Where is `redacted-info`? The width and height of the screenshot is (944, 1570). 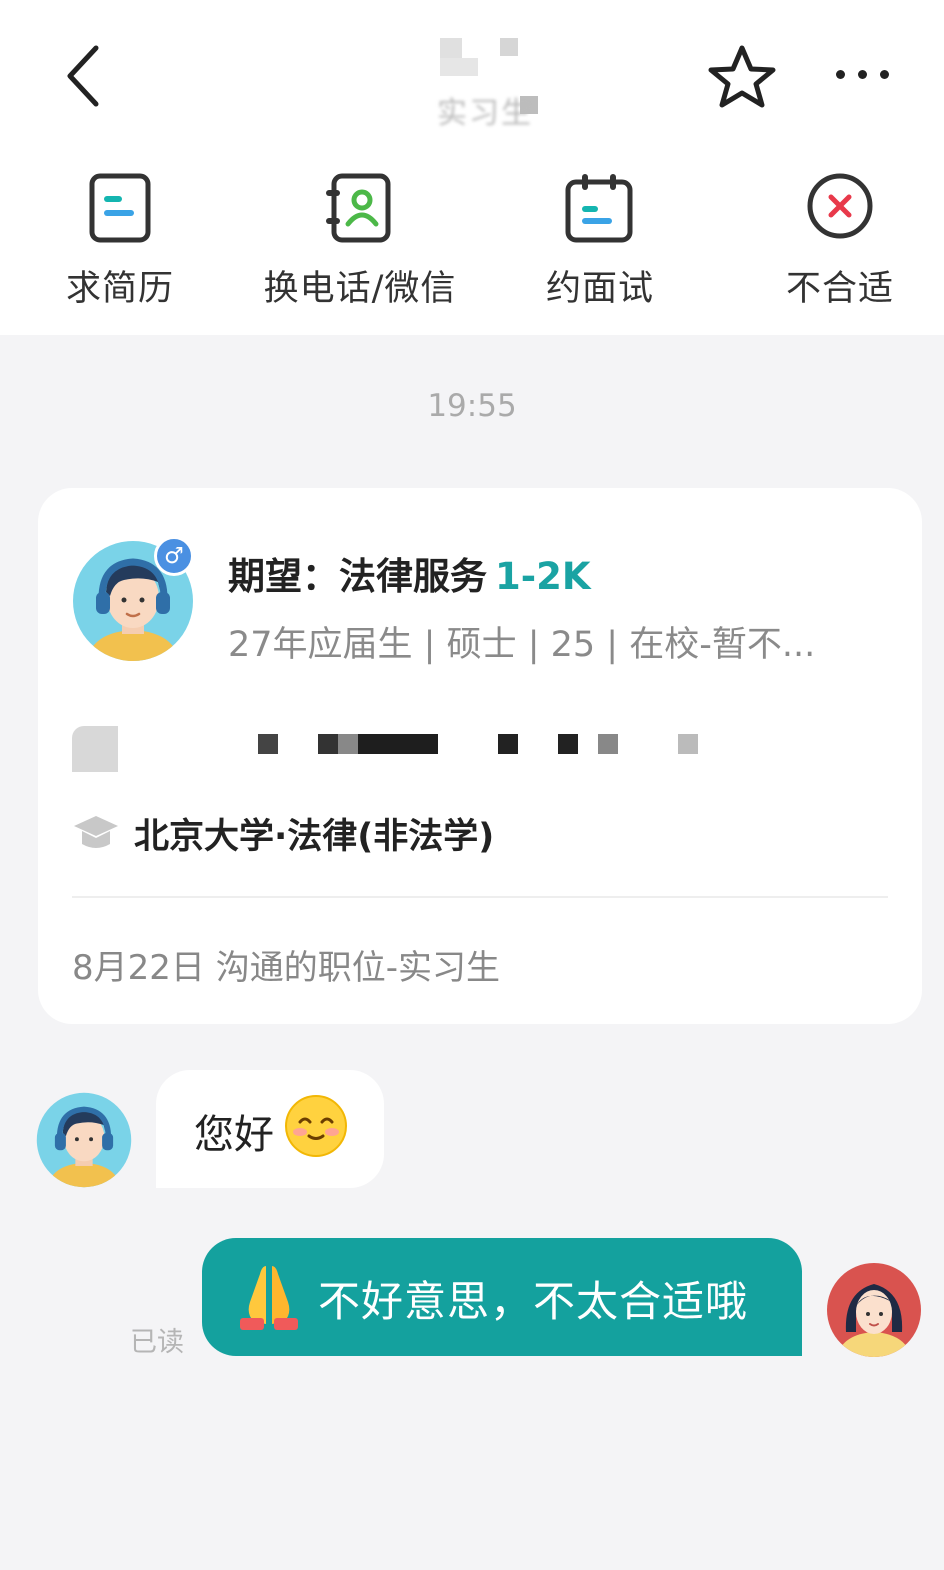 redacted-info is located at coordinates (385, 751).